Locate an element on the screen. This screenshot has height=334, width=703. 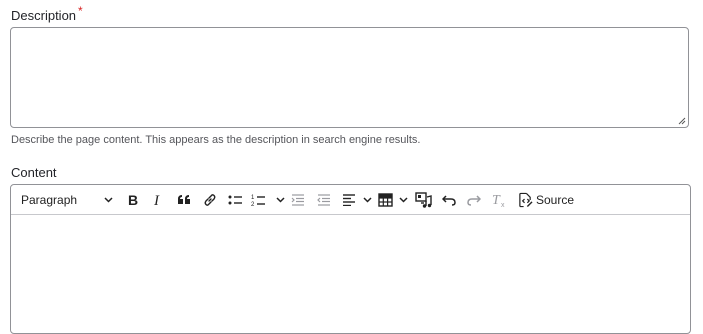
svg-text: 2 is located at coordinates (253, 204).